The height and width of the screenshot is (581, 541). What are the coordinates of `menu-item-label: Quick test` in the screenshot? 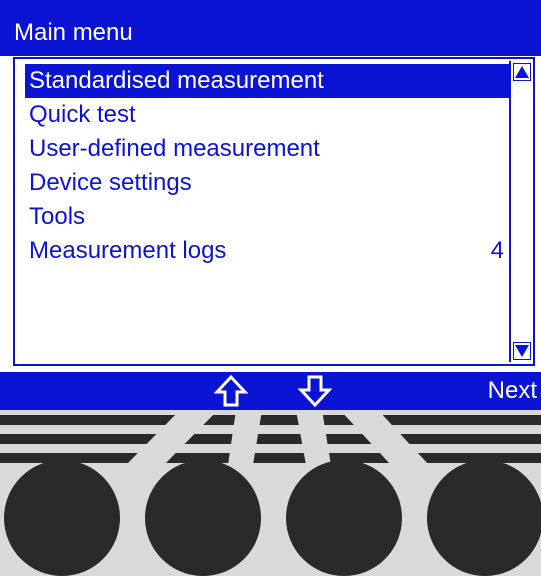 It's located at (82, 114).